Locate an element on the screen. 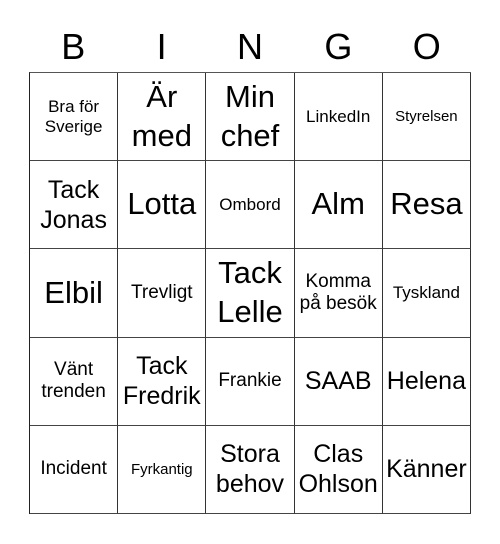  bingo-cell-label: Komma på besök is located at coordinates (338, 292).